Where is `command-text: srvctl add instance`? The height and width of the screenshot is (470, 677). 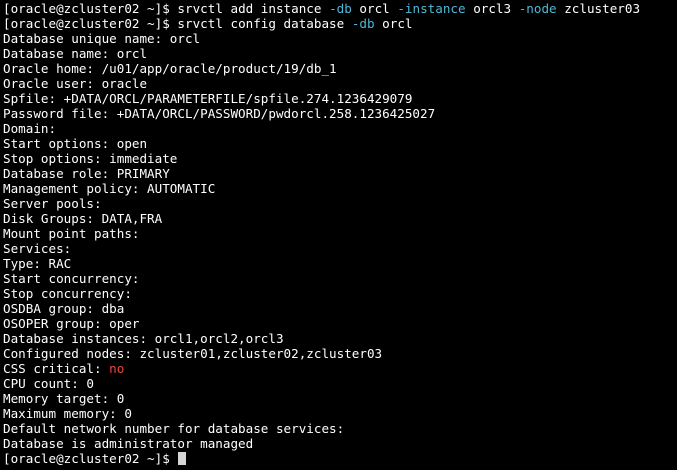 command-text: srvctl add instance is located at coordinates (249, 8).